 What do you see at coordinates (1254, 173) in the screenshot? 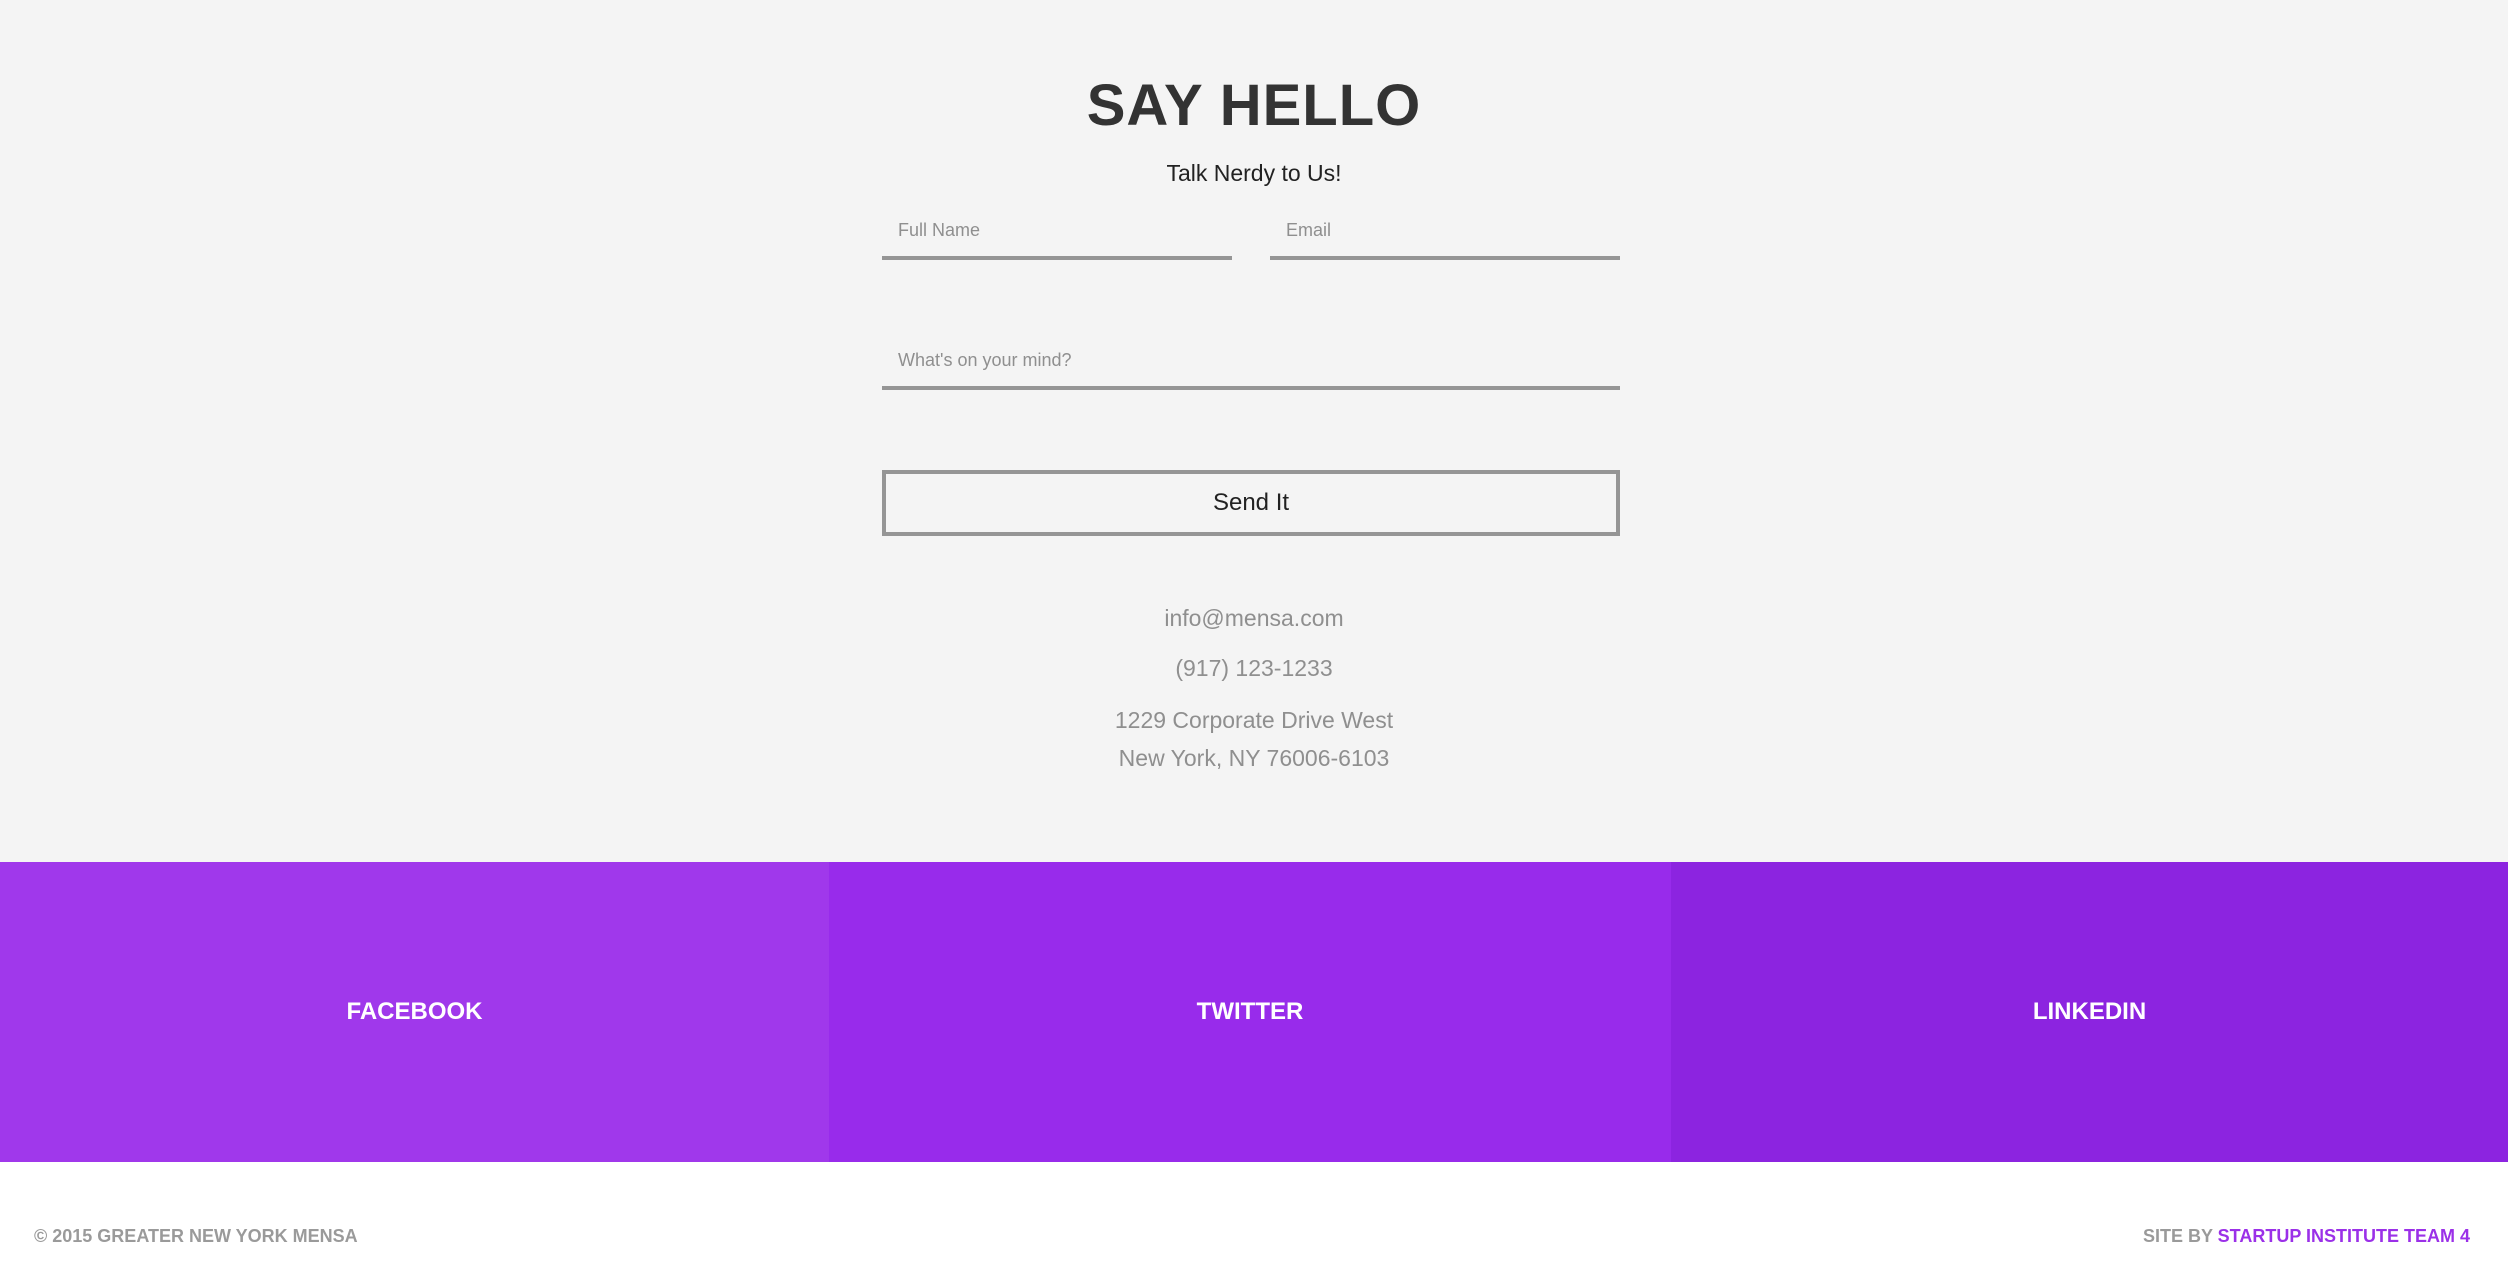
I see `page-subtitle: Talk Nerdy to Us!` at bounding box center [1254, 173].